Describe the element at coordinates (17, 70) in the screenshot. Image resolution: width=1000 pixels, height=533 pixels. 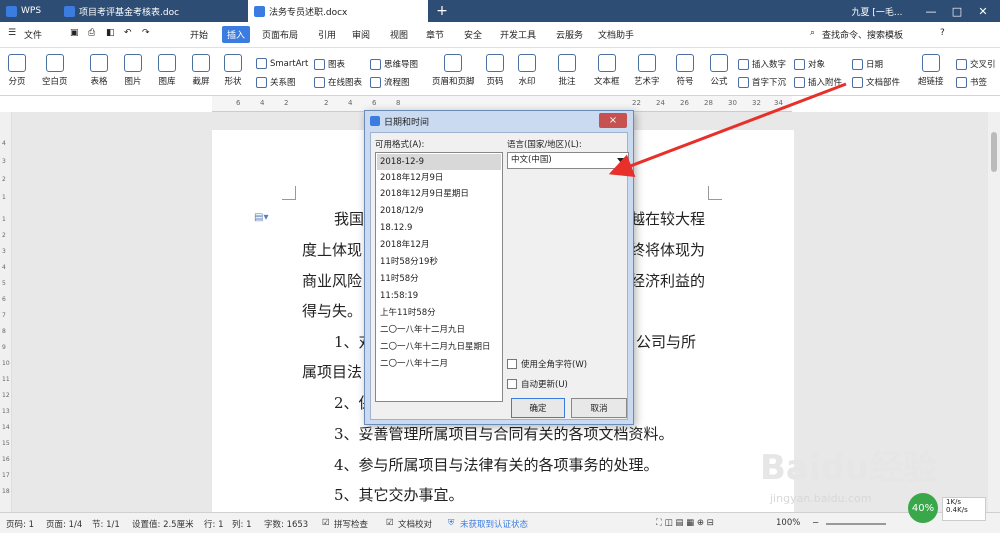
I see `page-break-button: 分页` at that location.